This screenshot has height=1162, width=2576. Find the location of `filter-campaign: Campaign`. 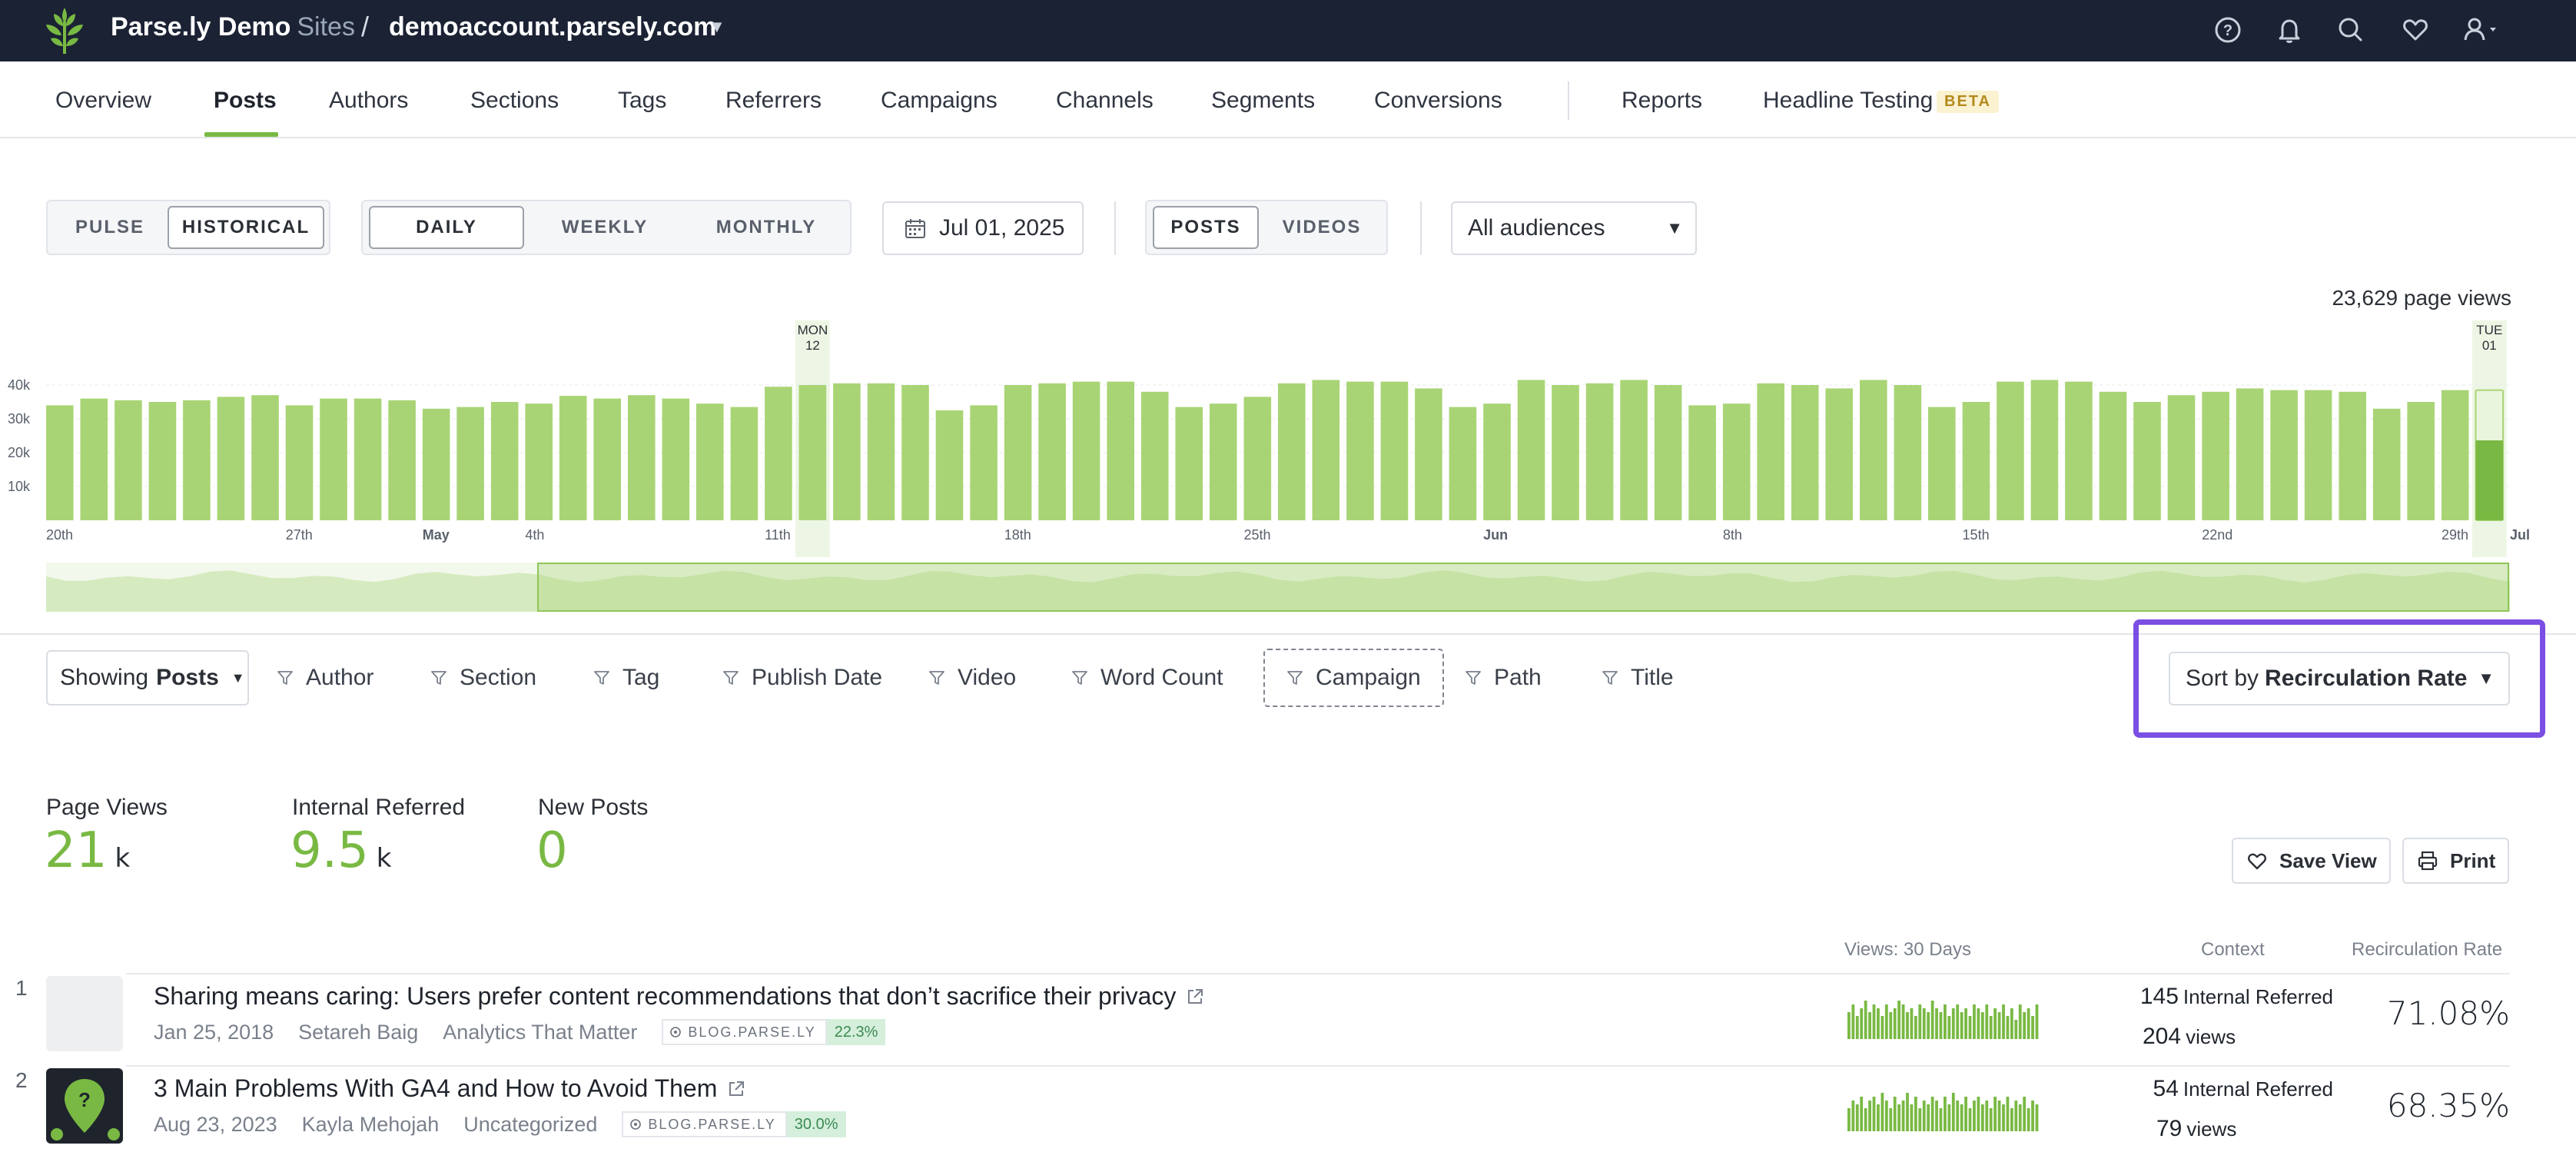

filter-campaign: Campaign is located at coordinates (1353, 678).